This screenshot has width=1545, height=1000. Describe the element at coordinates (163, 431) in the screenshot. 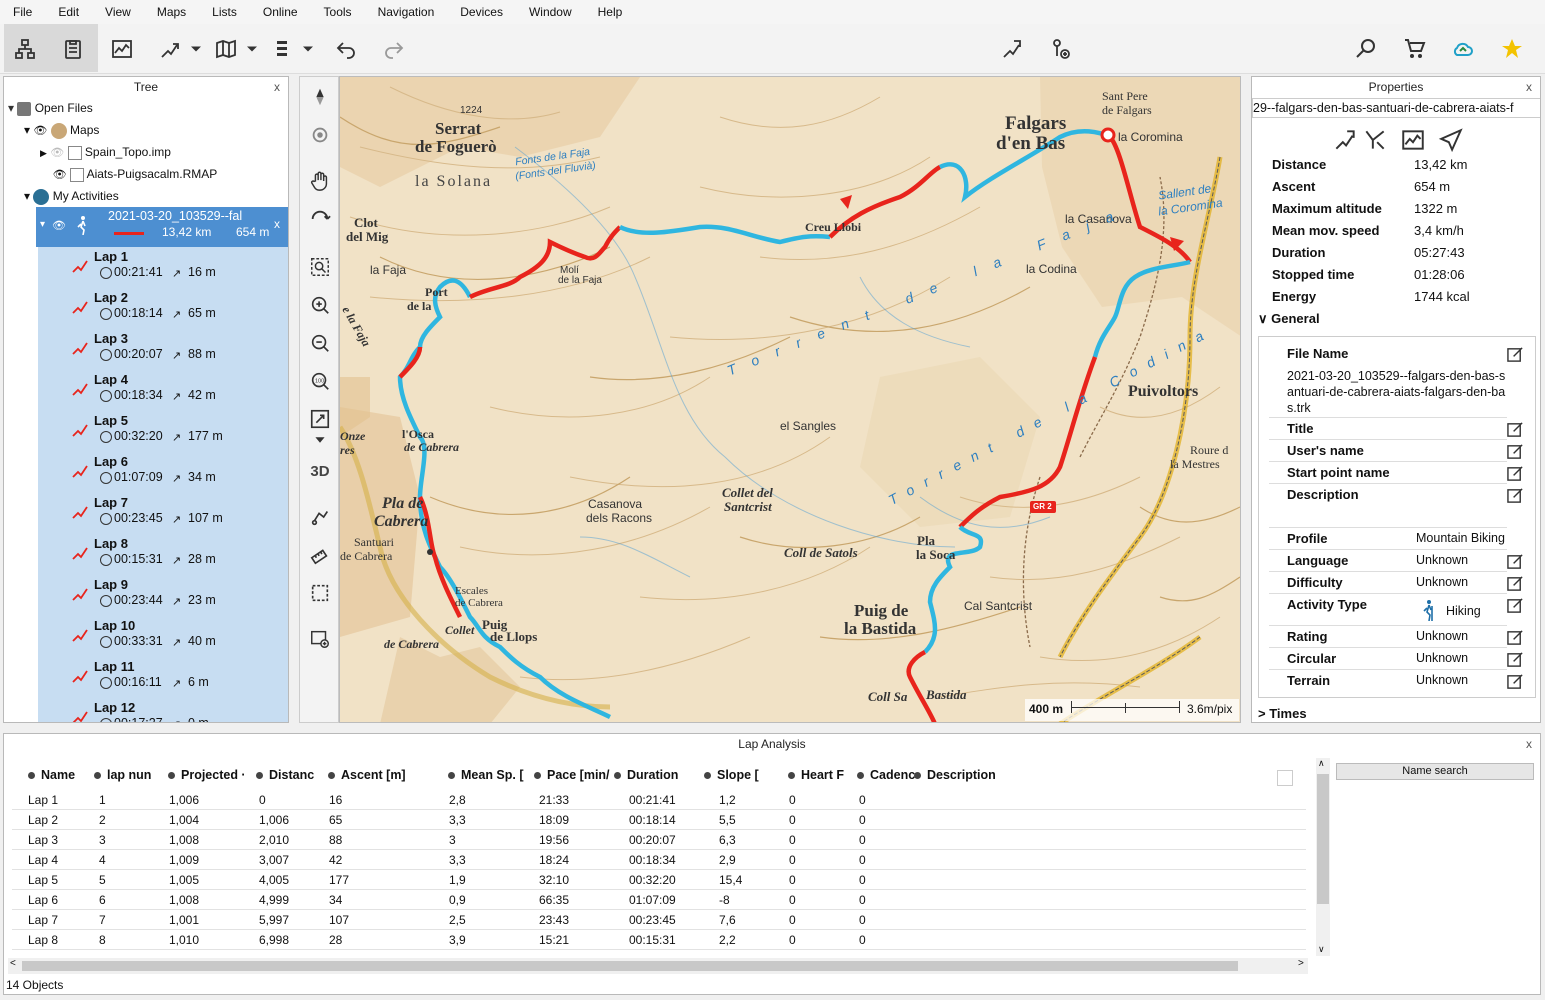

I see `lap-tree-item: Lap 5 00:32:20 ↗ 177 m` at that location.